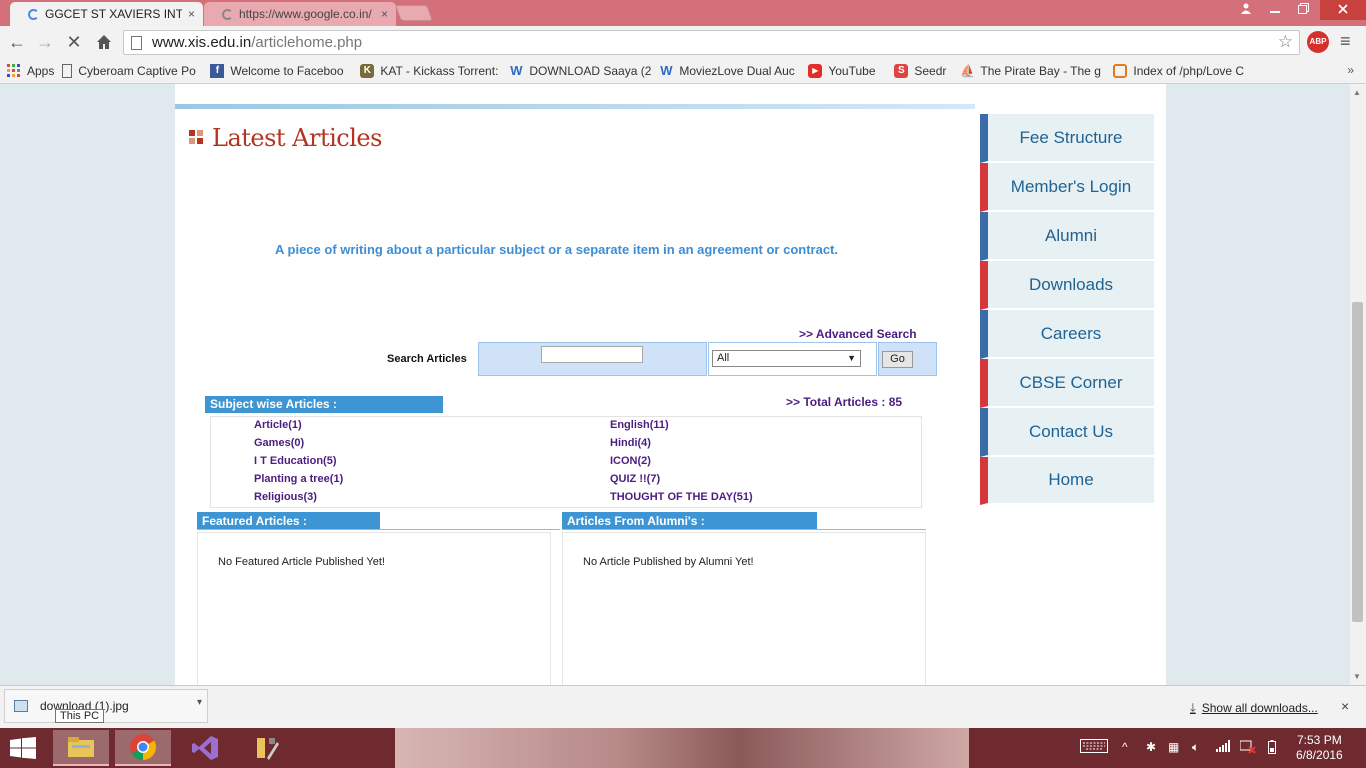 This screenshot has height=768, width=1366. Describe the element at coordinates (901, 71) in the screenshot. I see `seedr-icon: S` at that location.